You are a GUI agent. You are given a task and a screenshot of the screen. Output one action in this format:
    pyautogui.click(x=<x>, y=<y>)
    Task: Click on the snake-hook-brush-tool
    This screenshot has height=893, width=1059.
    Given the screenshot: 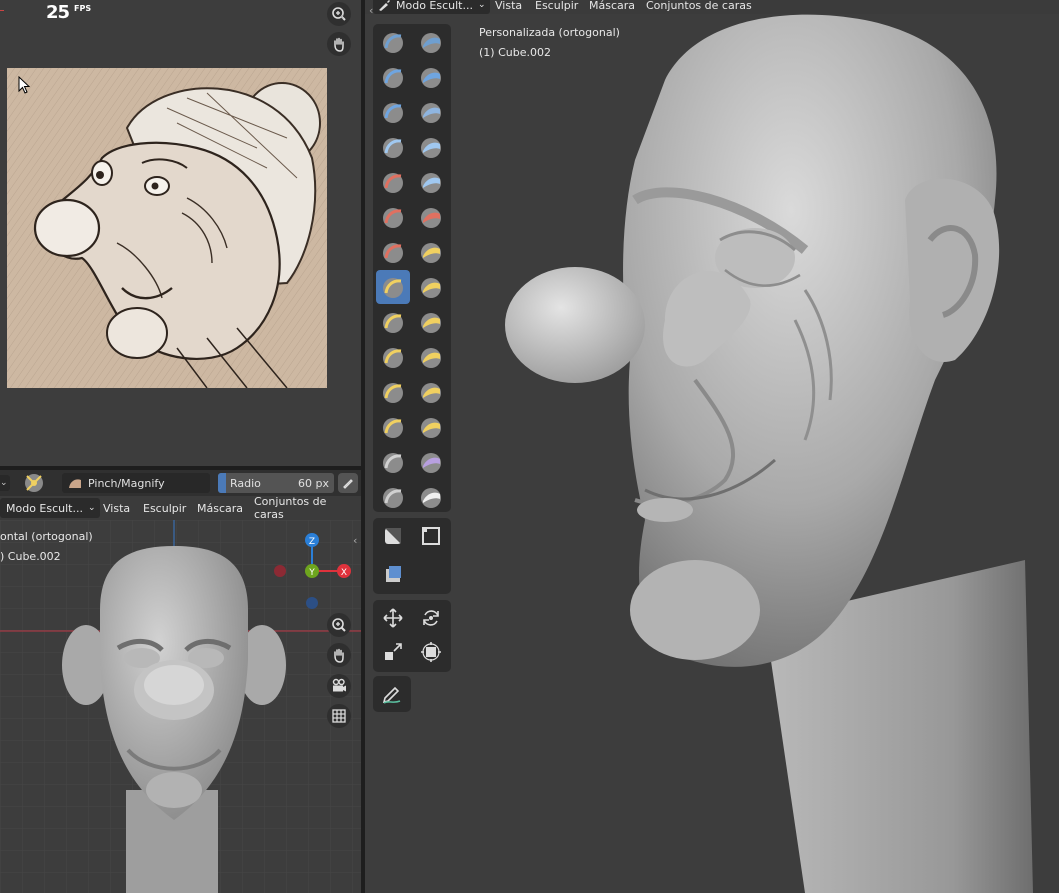 What is the action you would take?
    pyautogui.click(x=431, y=322)
    